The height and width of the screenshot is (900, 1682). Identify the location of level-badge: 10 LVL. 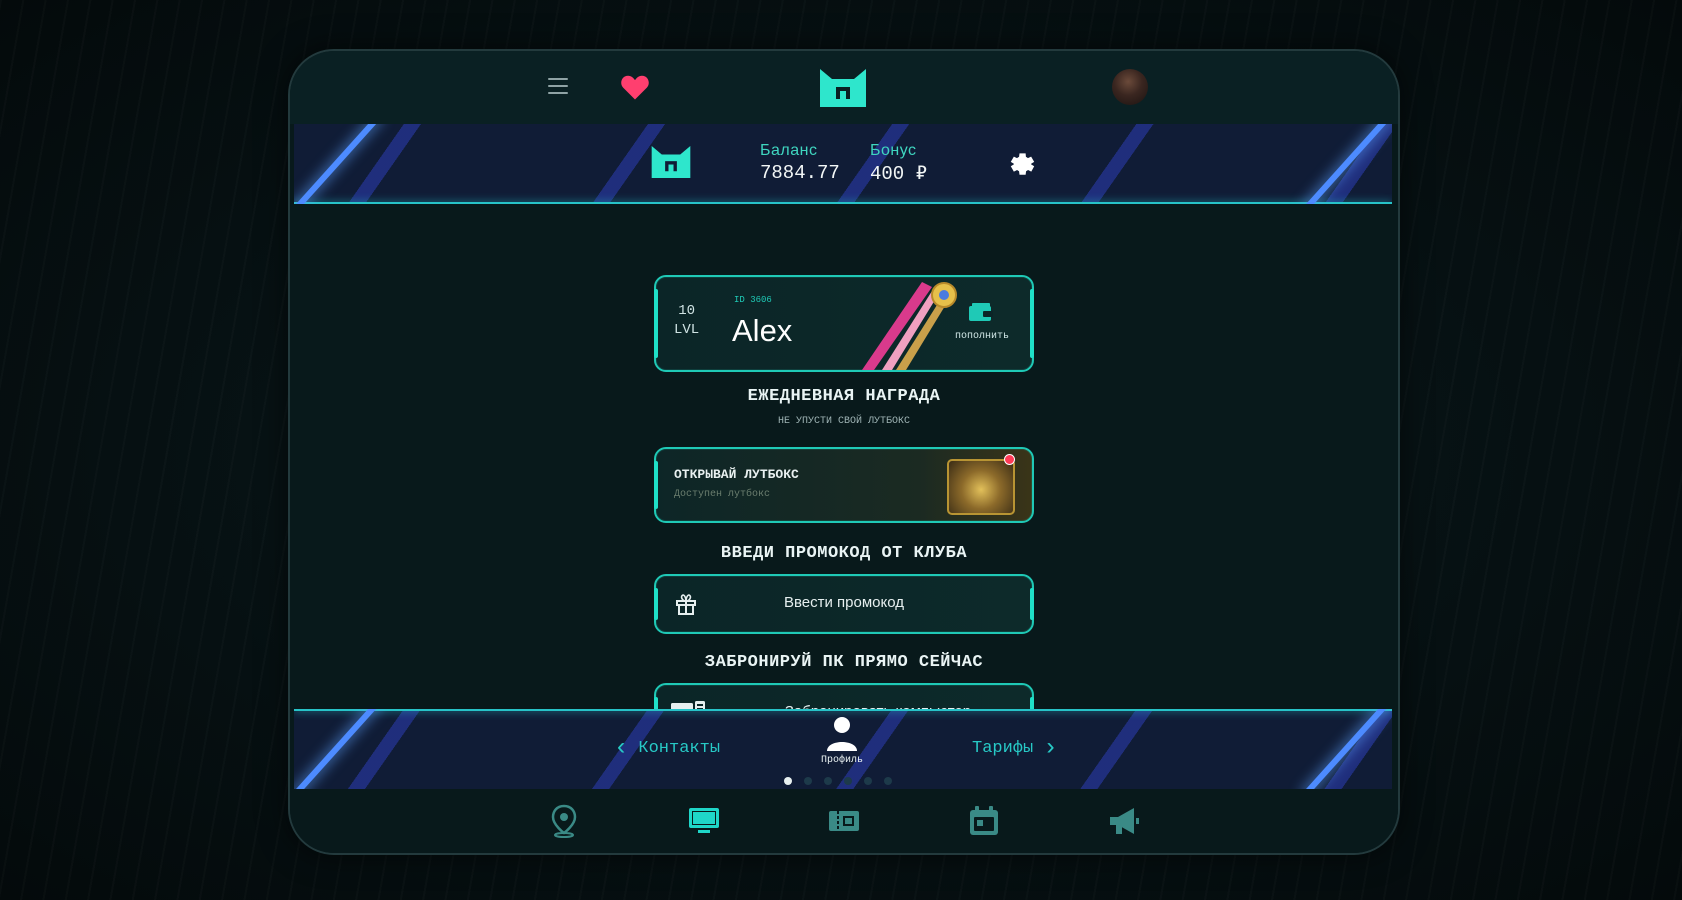
(686, 321).